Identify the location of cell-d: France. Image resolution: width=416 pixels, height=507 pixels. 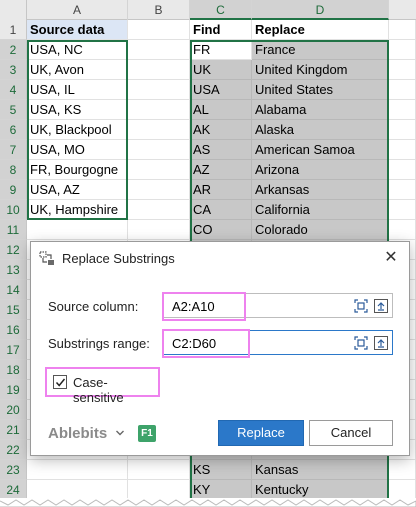
(320, 50).